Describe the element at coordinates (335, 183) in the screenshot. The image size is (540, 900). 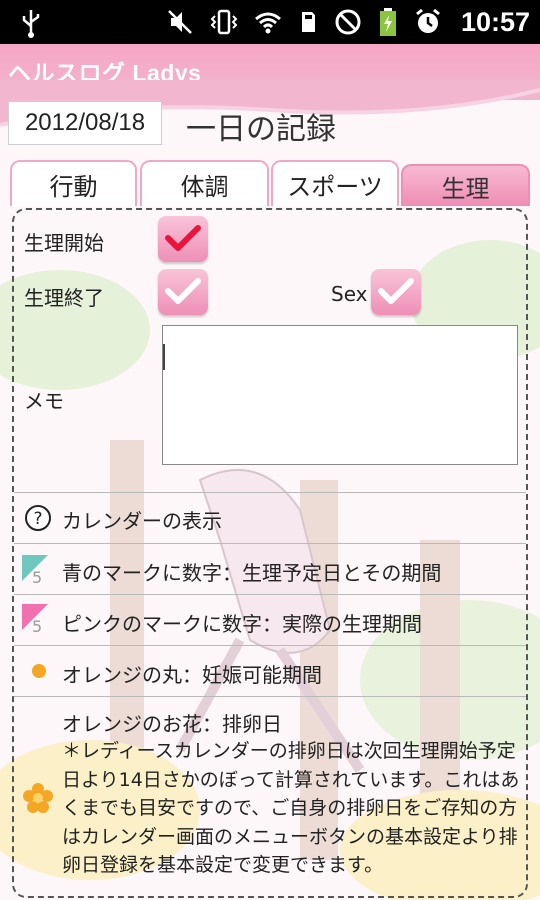
I see `tab-sports: スポーツ` at that location.